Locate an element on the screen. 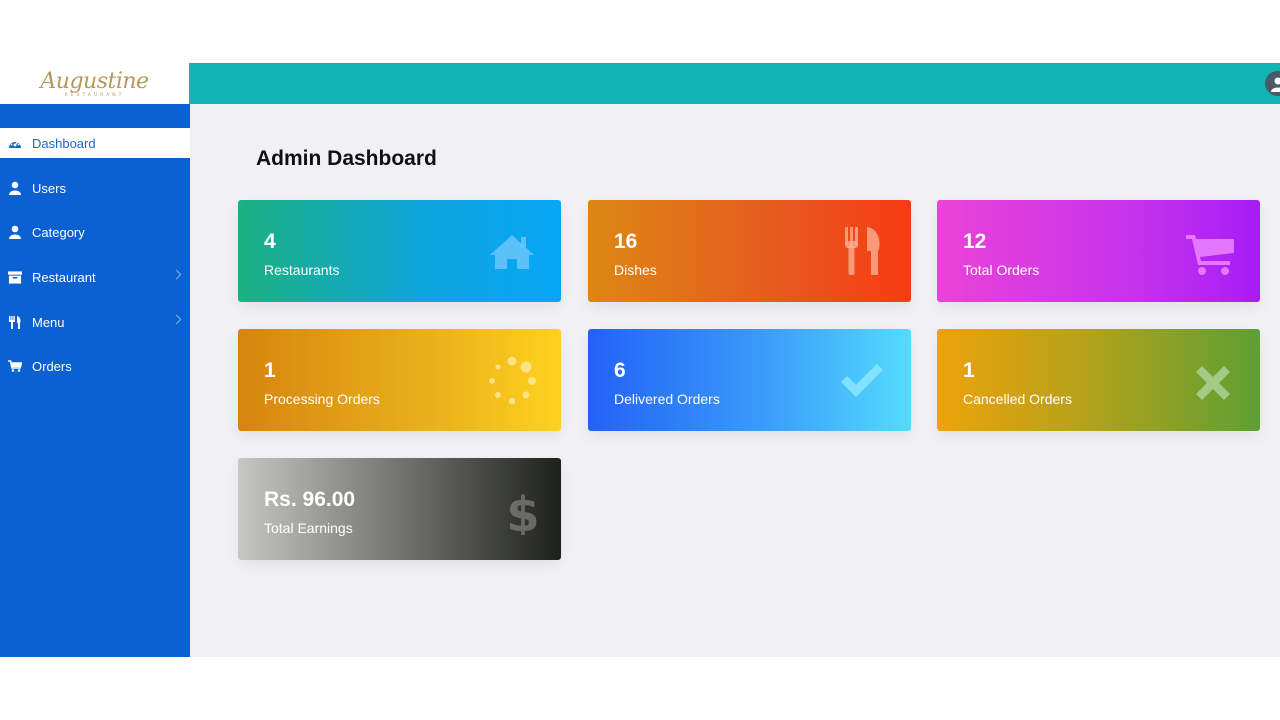  sidebar-item-menu: Menu is located at coordinates (95, 322).